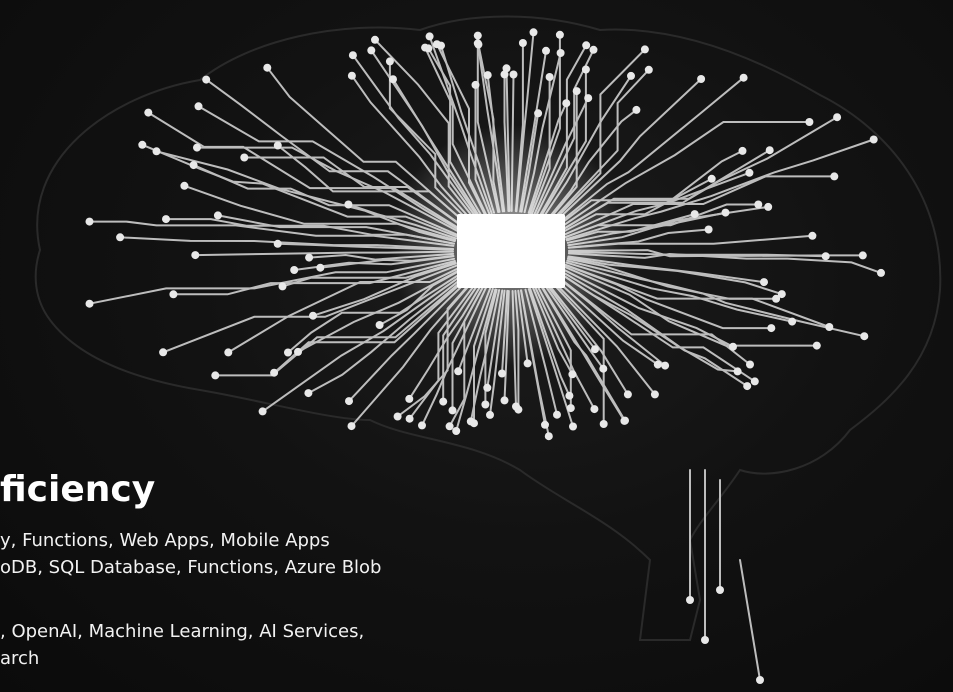 This screenshot has height=692, width=953. Describe the element at coordinates (750, 620) in the screenshot. I see `circuit-trace` at that location.